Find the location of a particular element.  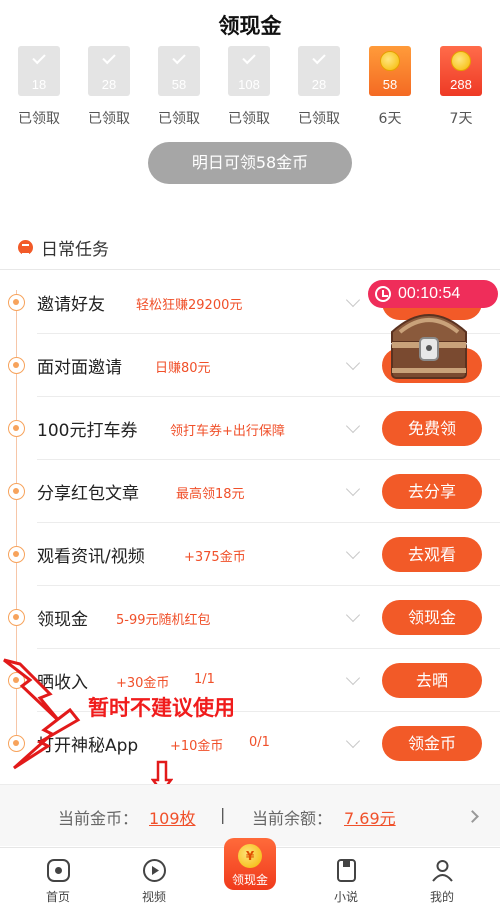

task-reward: +375金币 is located at coordinates (215, 557).